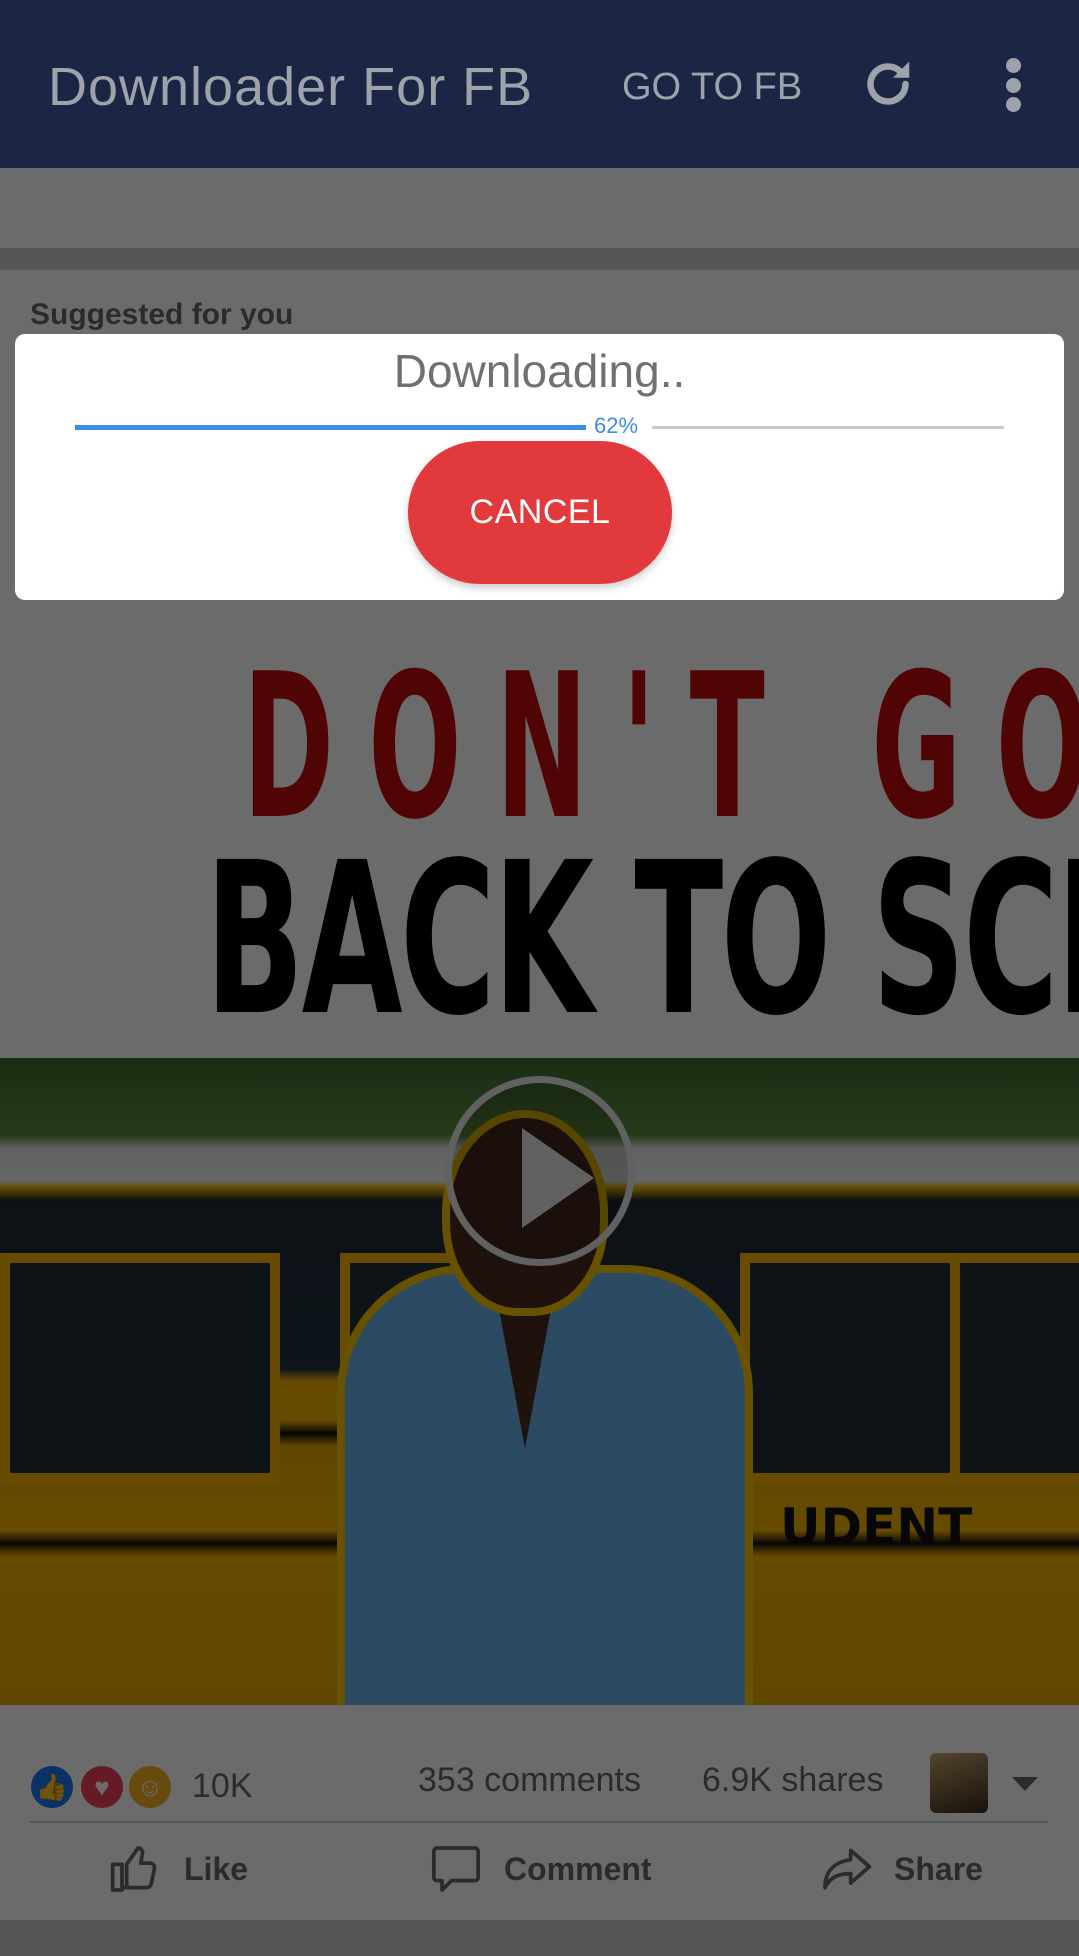  I want to click on progress-label: 62%, so click(616, 425).